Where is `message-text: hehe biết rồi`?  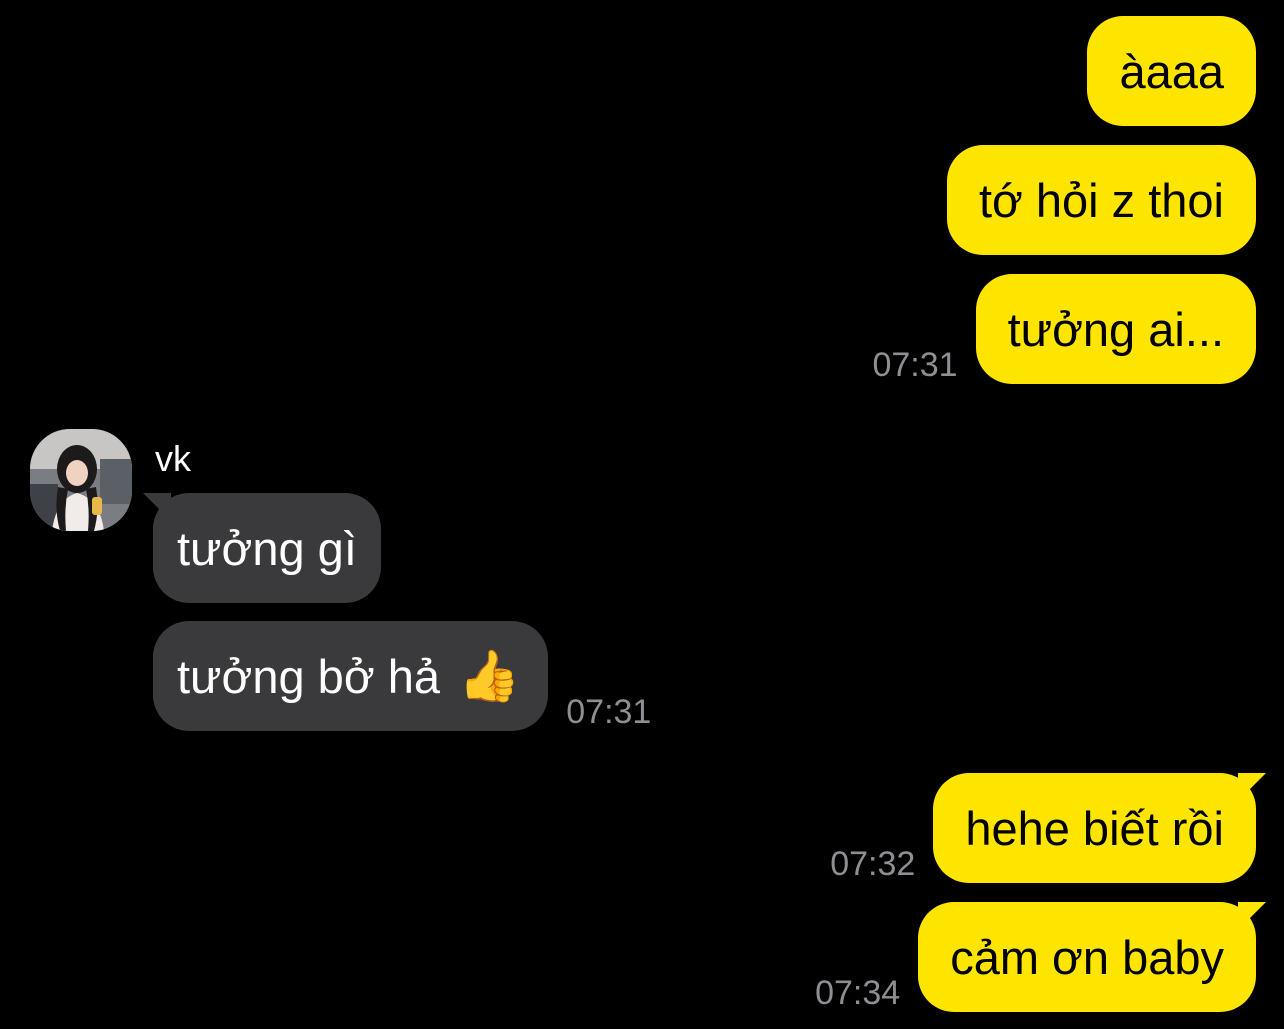 message-text: hehe biết rồi is located at coordinates (1094, 828).